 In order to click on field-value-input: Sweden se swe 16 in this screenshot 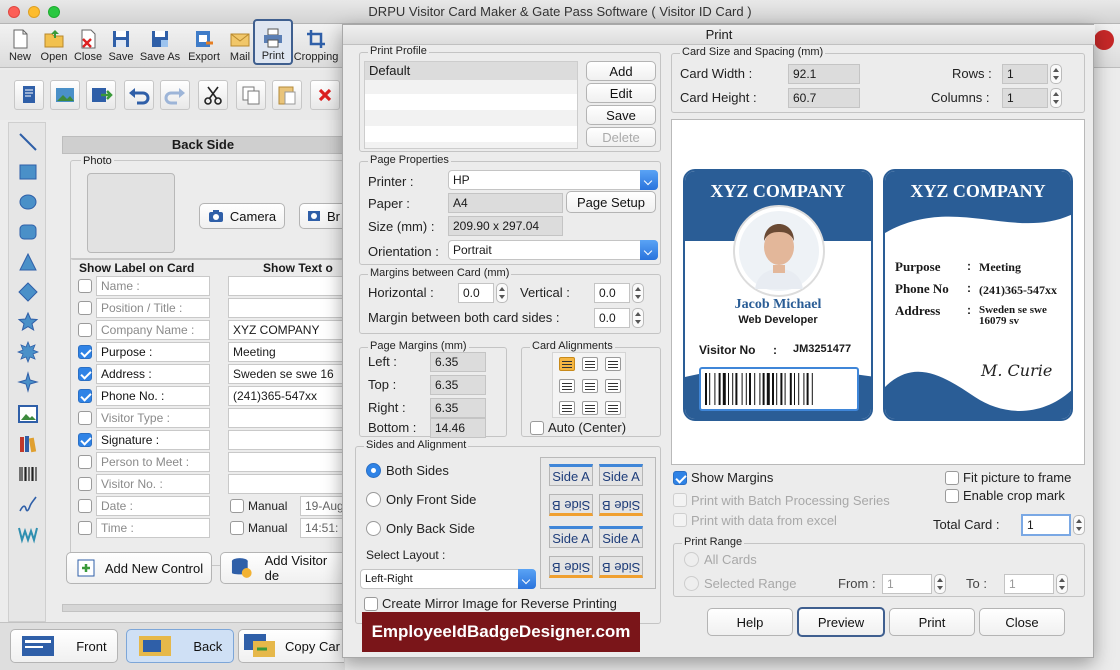, I will do `click(286, 374)`.